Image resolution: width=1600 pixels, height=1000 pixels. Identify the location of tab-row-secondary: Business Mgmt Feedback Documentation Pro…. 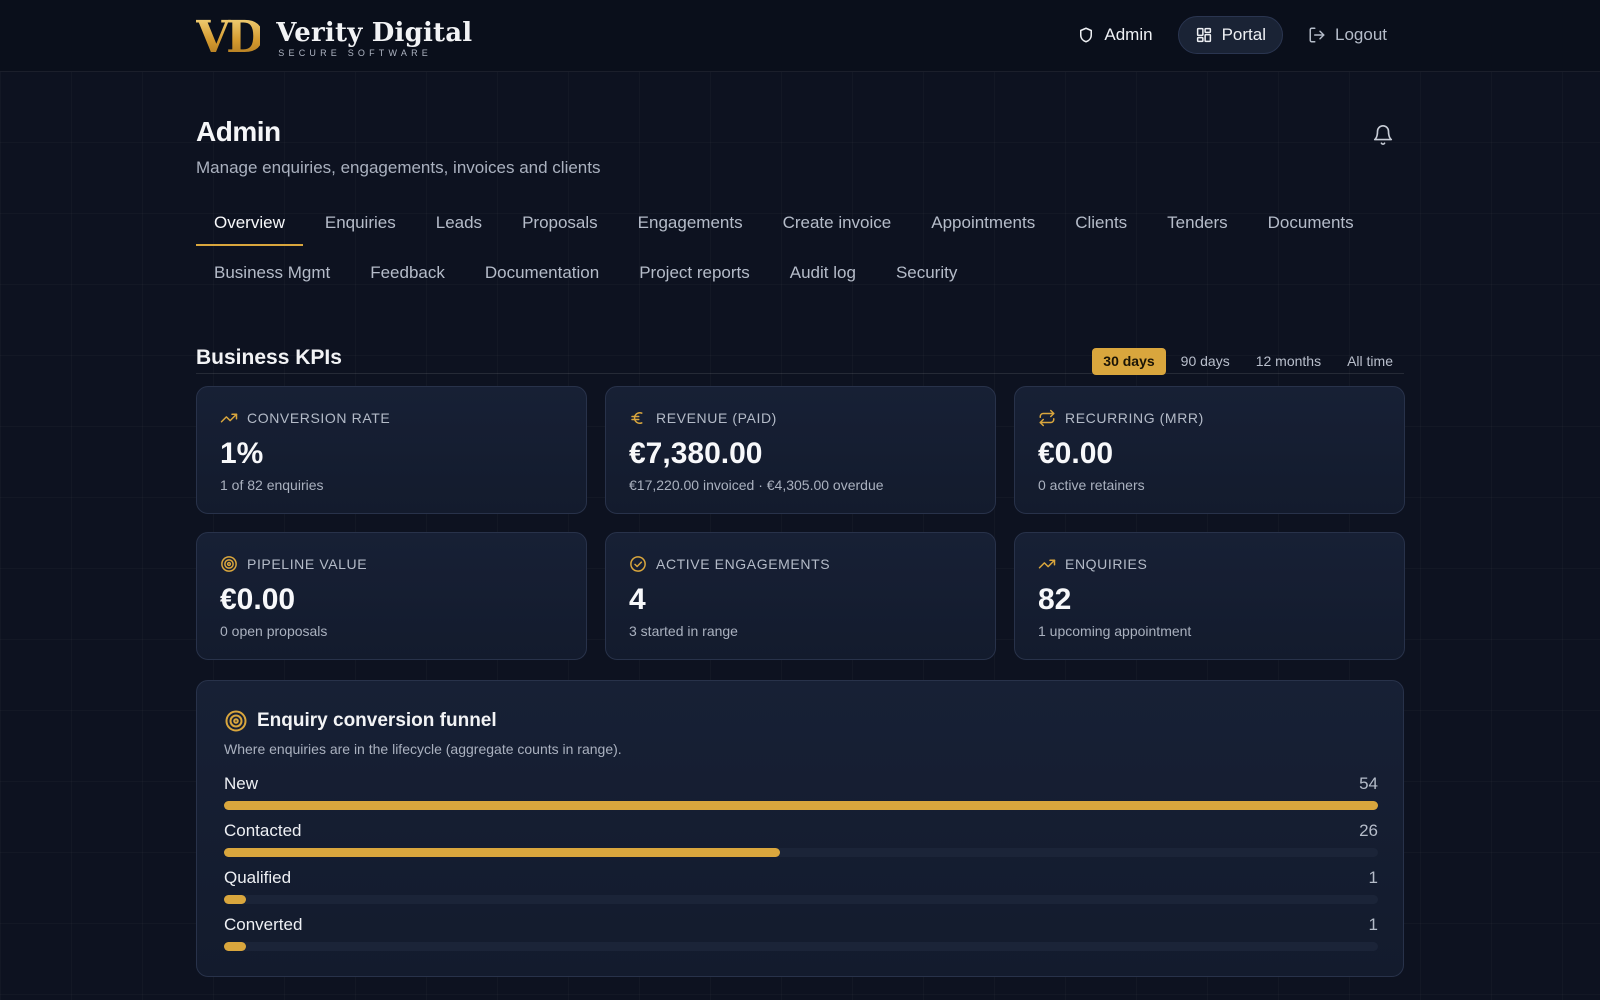
(587, 273).